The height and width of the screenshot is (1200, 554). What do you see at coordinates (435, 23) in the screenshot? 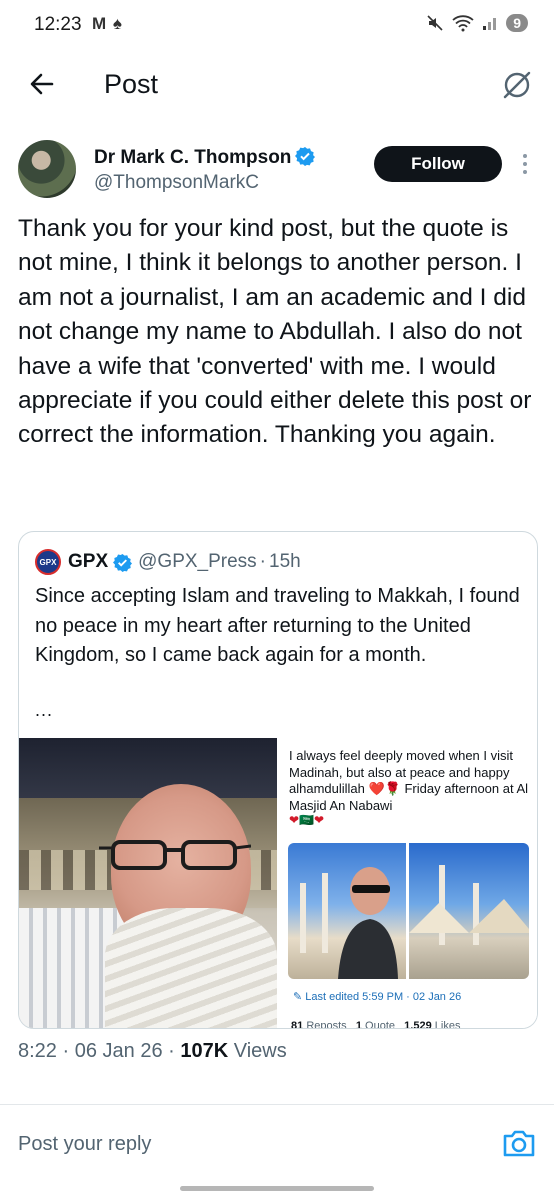
I see `mute-icon` at bounding box center [435, 23].